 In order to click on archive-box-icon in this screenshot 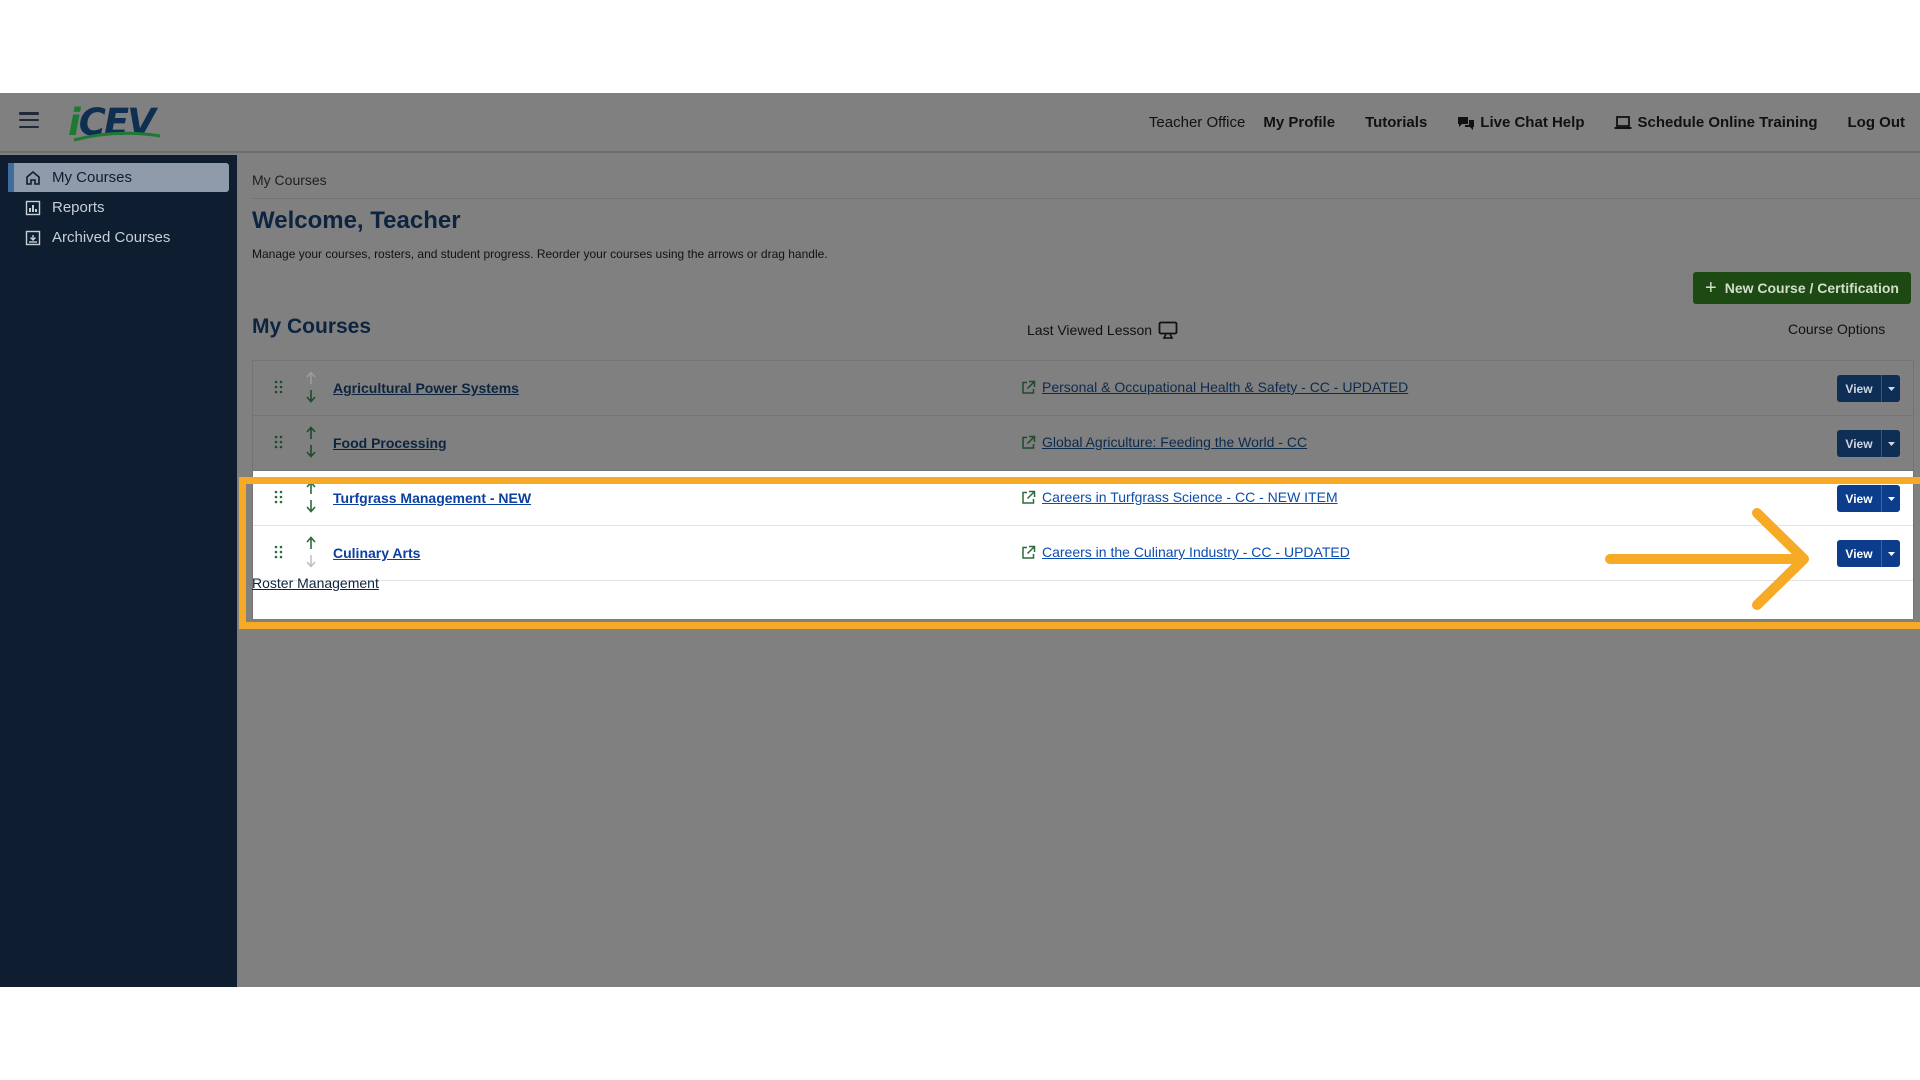, I will do `click(33, 238)`.